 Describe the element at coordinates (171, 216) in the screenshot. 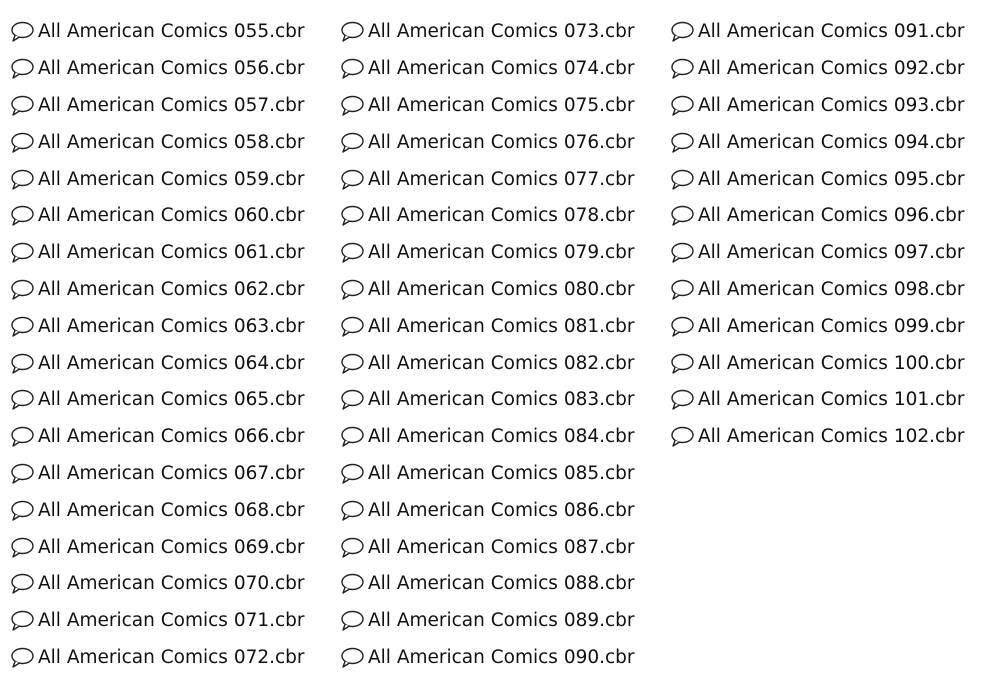

I see `file-name-label: All American Comics 060.cbr` at that location.